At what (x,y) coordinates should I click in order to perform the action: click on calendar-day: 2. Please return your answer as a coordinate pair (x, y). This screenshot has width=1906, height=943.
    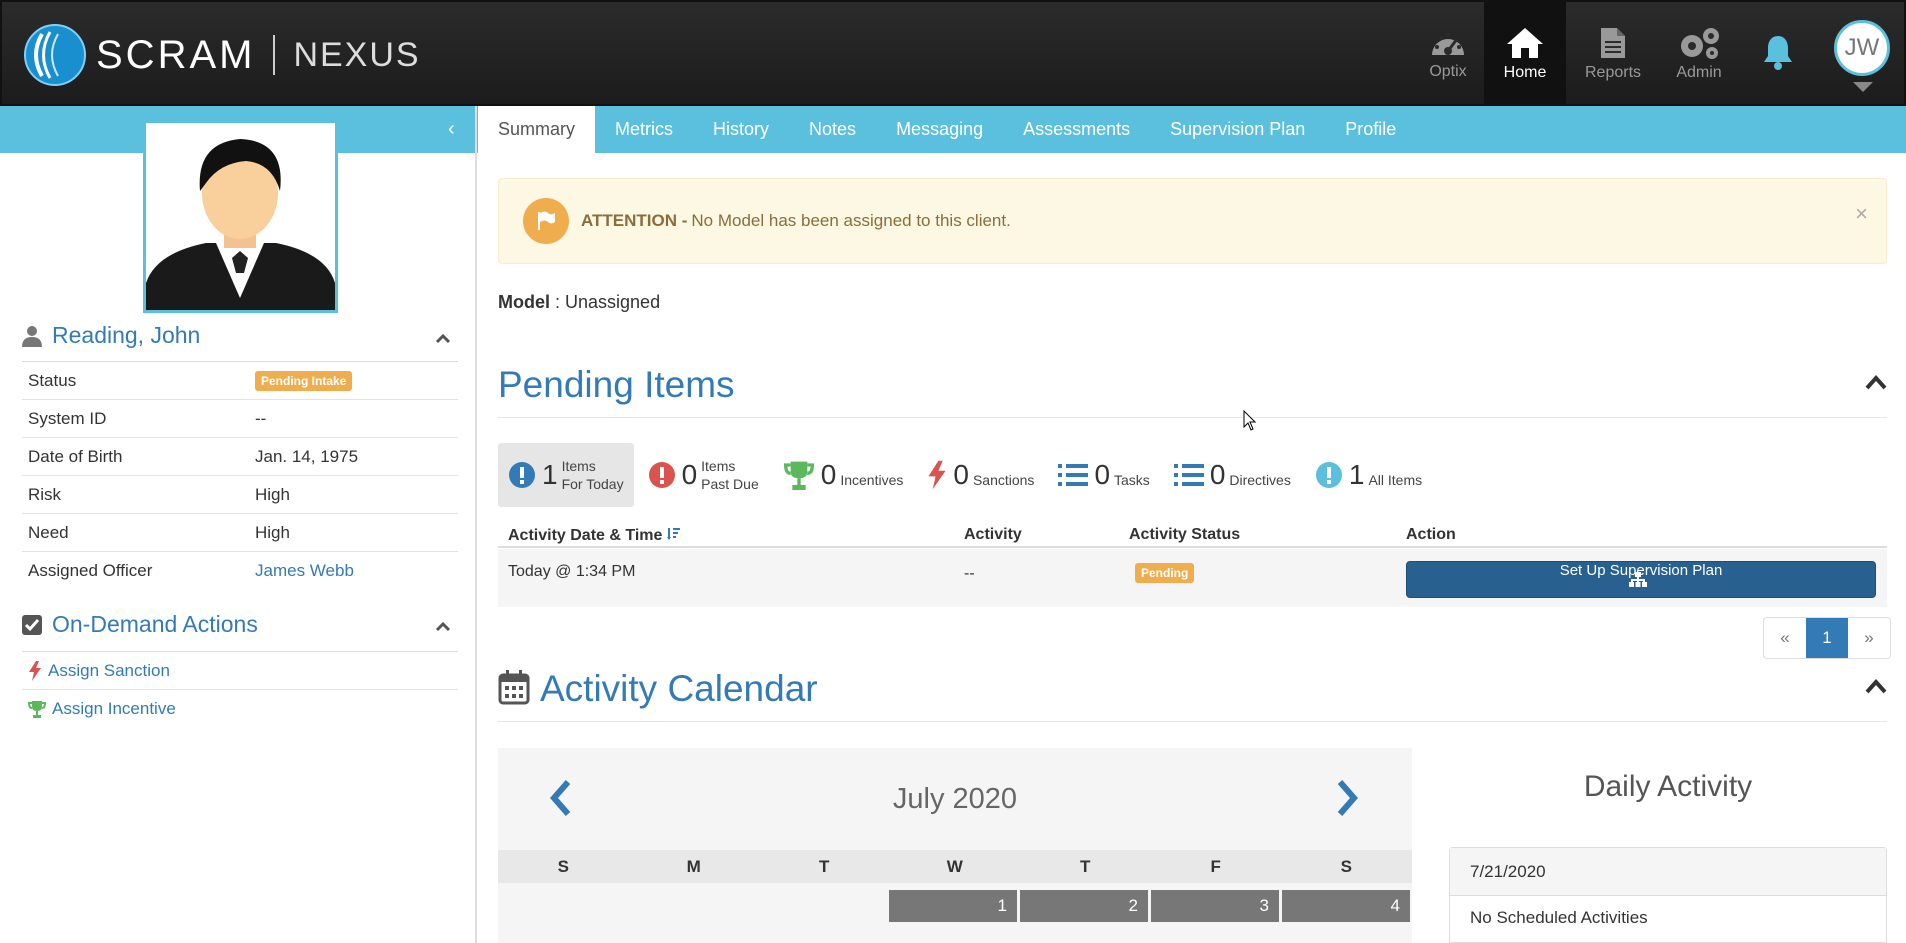
    Looking at the image, I should click on (1084, 906).